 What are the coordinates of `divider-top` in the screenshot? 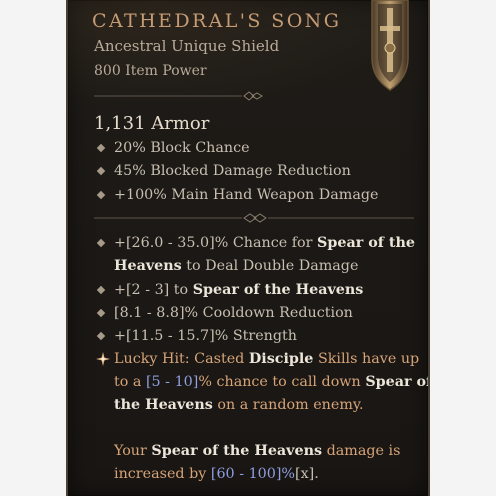 It's located at (178, 96).